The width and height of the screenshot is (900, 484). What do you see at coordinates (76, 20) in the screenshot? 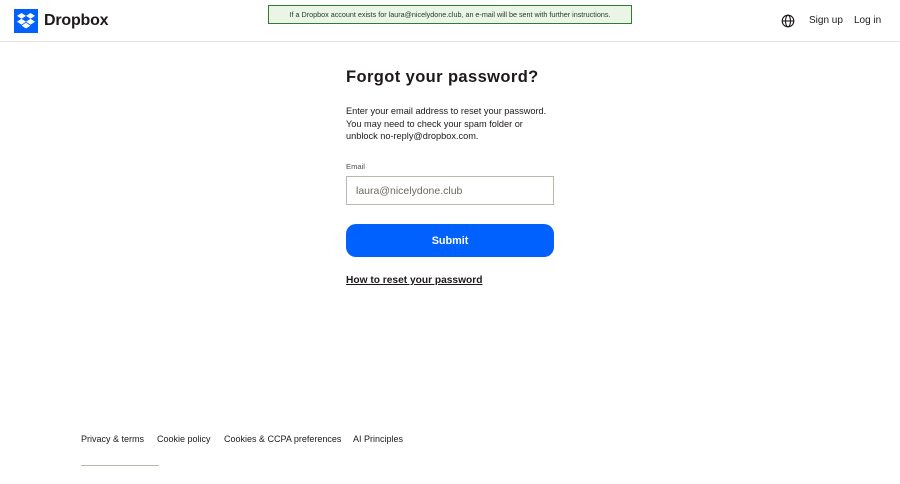
I see `brand-name: Dropbox` at bounding box center [76, 20].